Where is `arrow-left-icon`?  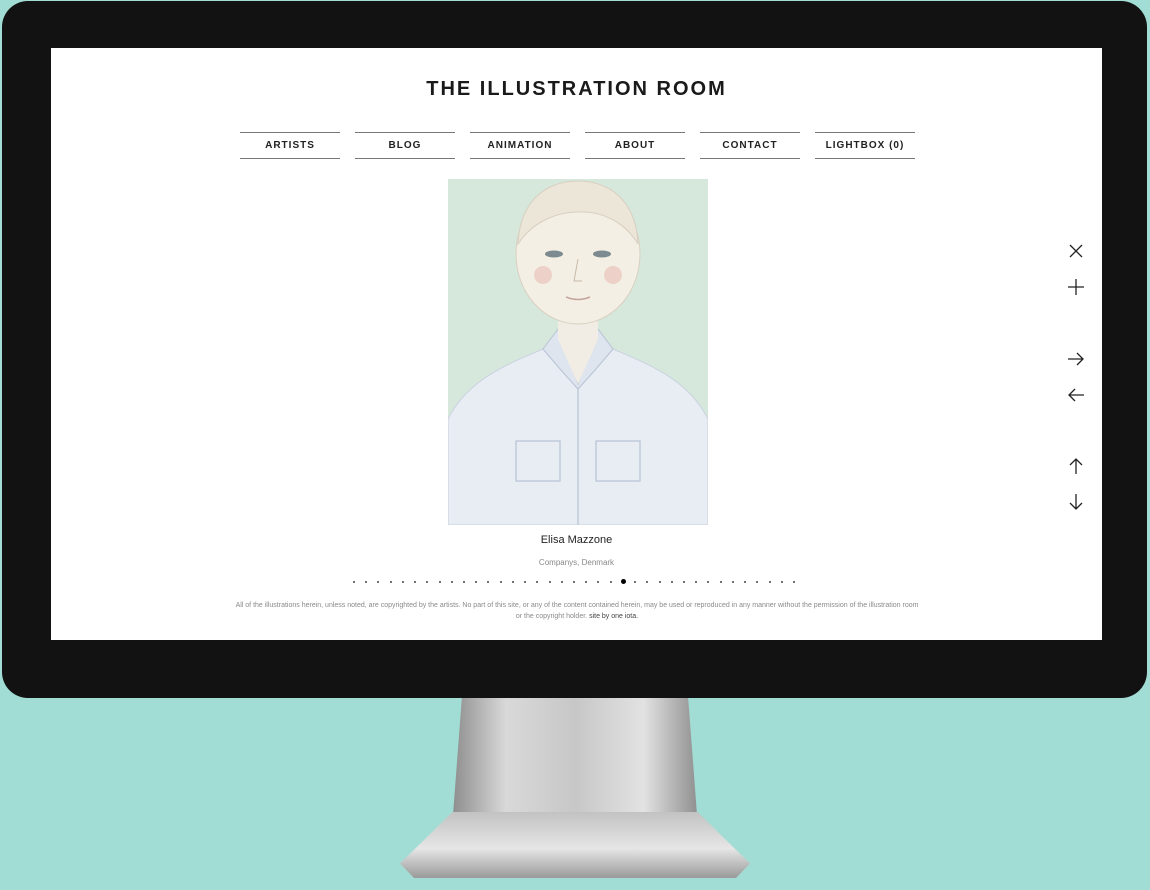 arrow-left-icon is located at coordinates (1076, 395).